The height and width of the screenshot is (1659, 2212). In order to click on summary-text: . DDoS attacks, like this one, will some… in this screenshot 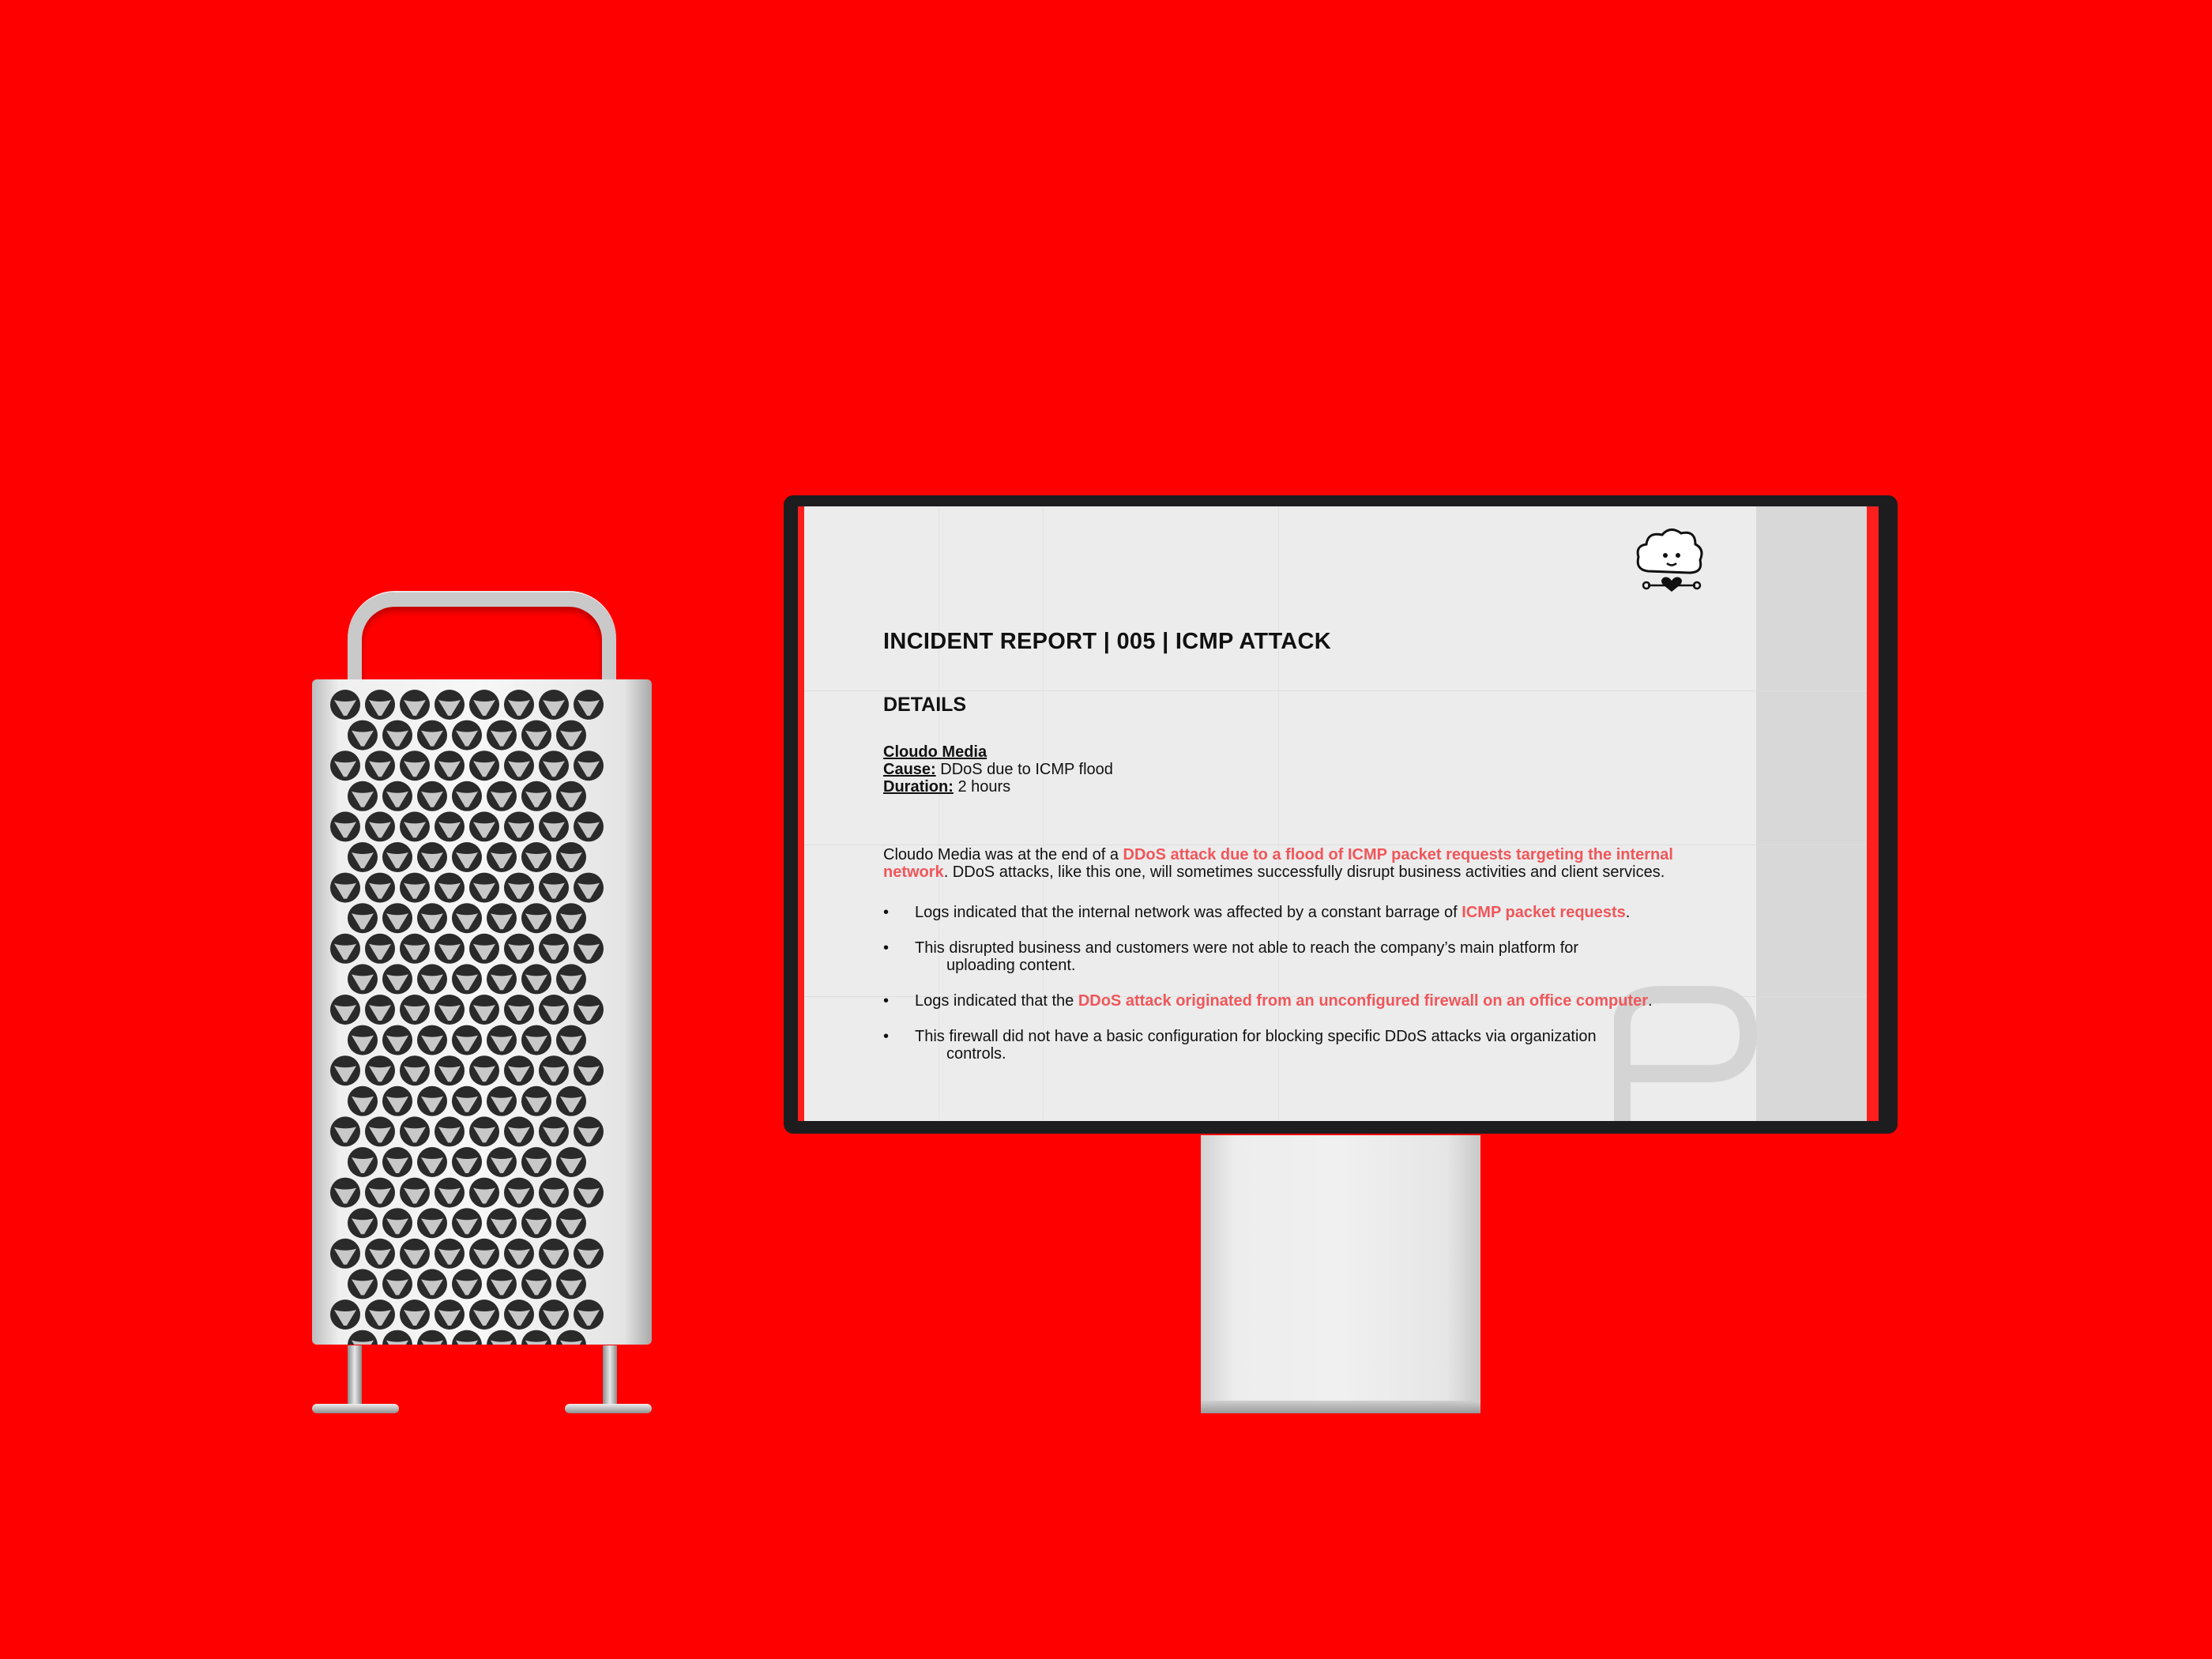, I will do `click(1304, 872)`.